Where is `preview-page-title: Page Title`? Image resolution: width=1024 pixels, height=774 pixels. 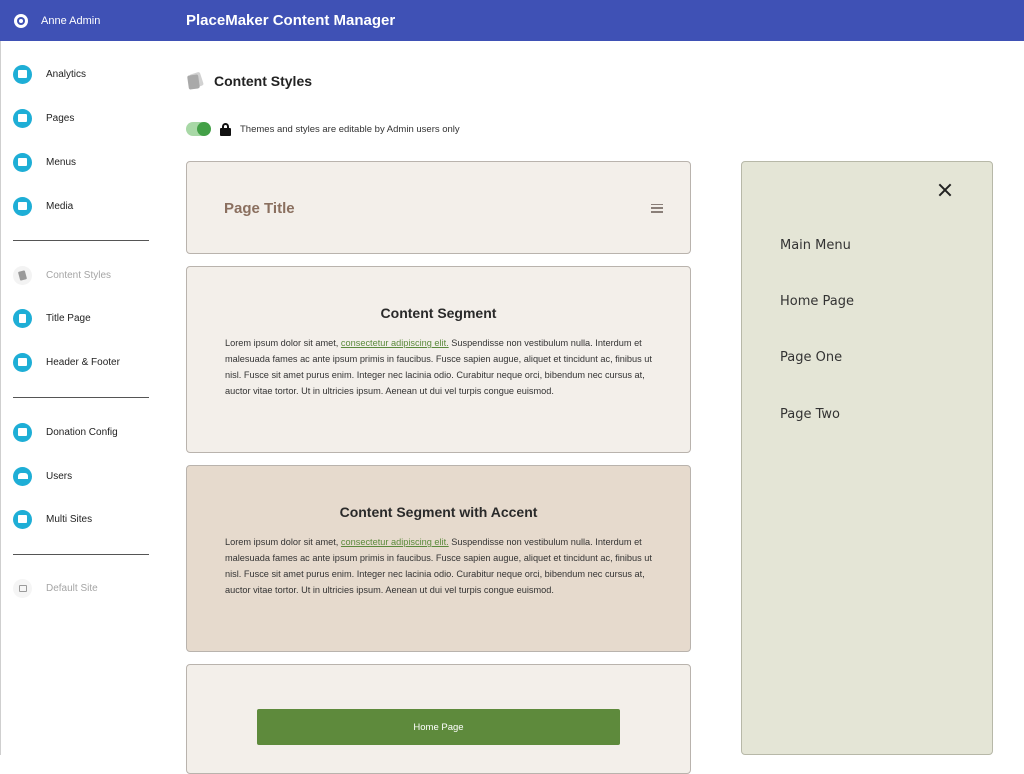
preview-page-title: Page Title is located at coordinates (259, 208).